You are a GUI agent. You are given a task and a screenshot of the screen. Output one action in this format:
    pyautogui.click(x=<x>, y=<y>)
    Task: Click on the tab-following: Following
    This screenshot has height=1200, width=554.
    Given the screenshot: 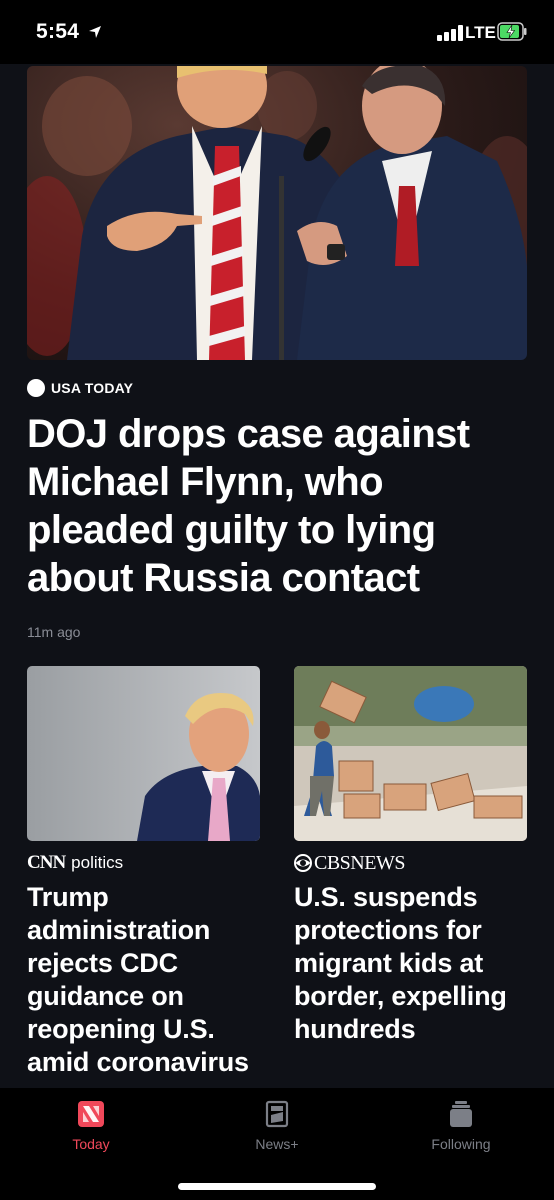 What is the action you would take?
    pyautogui.click(x=461, y=1126)
    